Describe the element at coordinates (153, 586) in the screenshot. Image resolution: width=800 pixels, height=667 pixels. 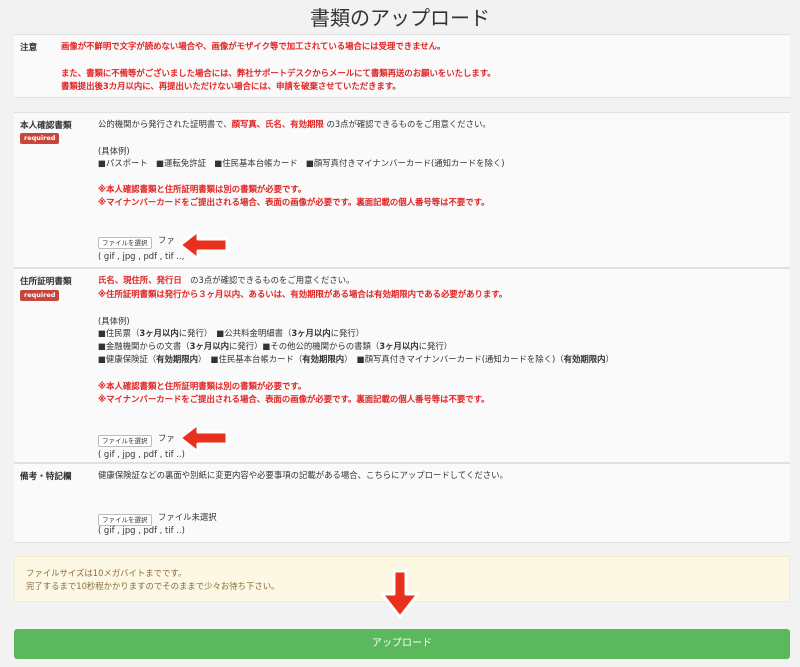
I see `info-line-2: 完了するまで10秒程かかりますのでそのままで少々お待ち下さい。` at that location.